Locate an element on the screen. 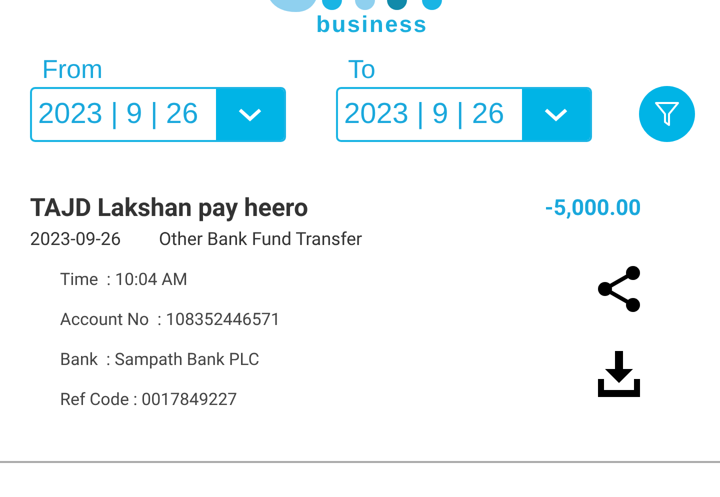 This screenshot has height=497, width=720. detail-line: Time : 10:04 AM is located at coordinates (124, 280).